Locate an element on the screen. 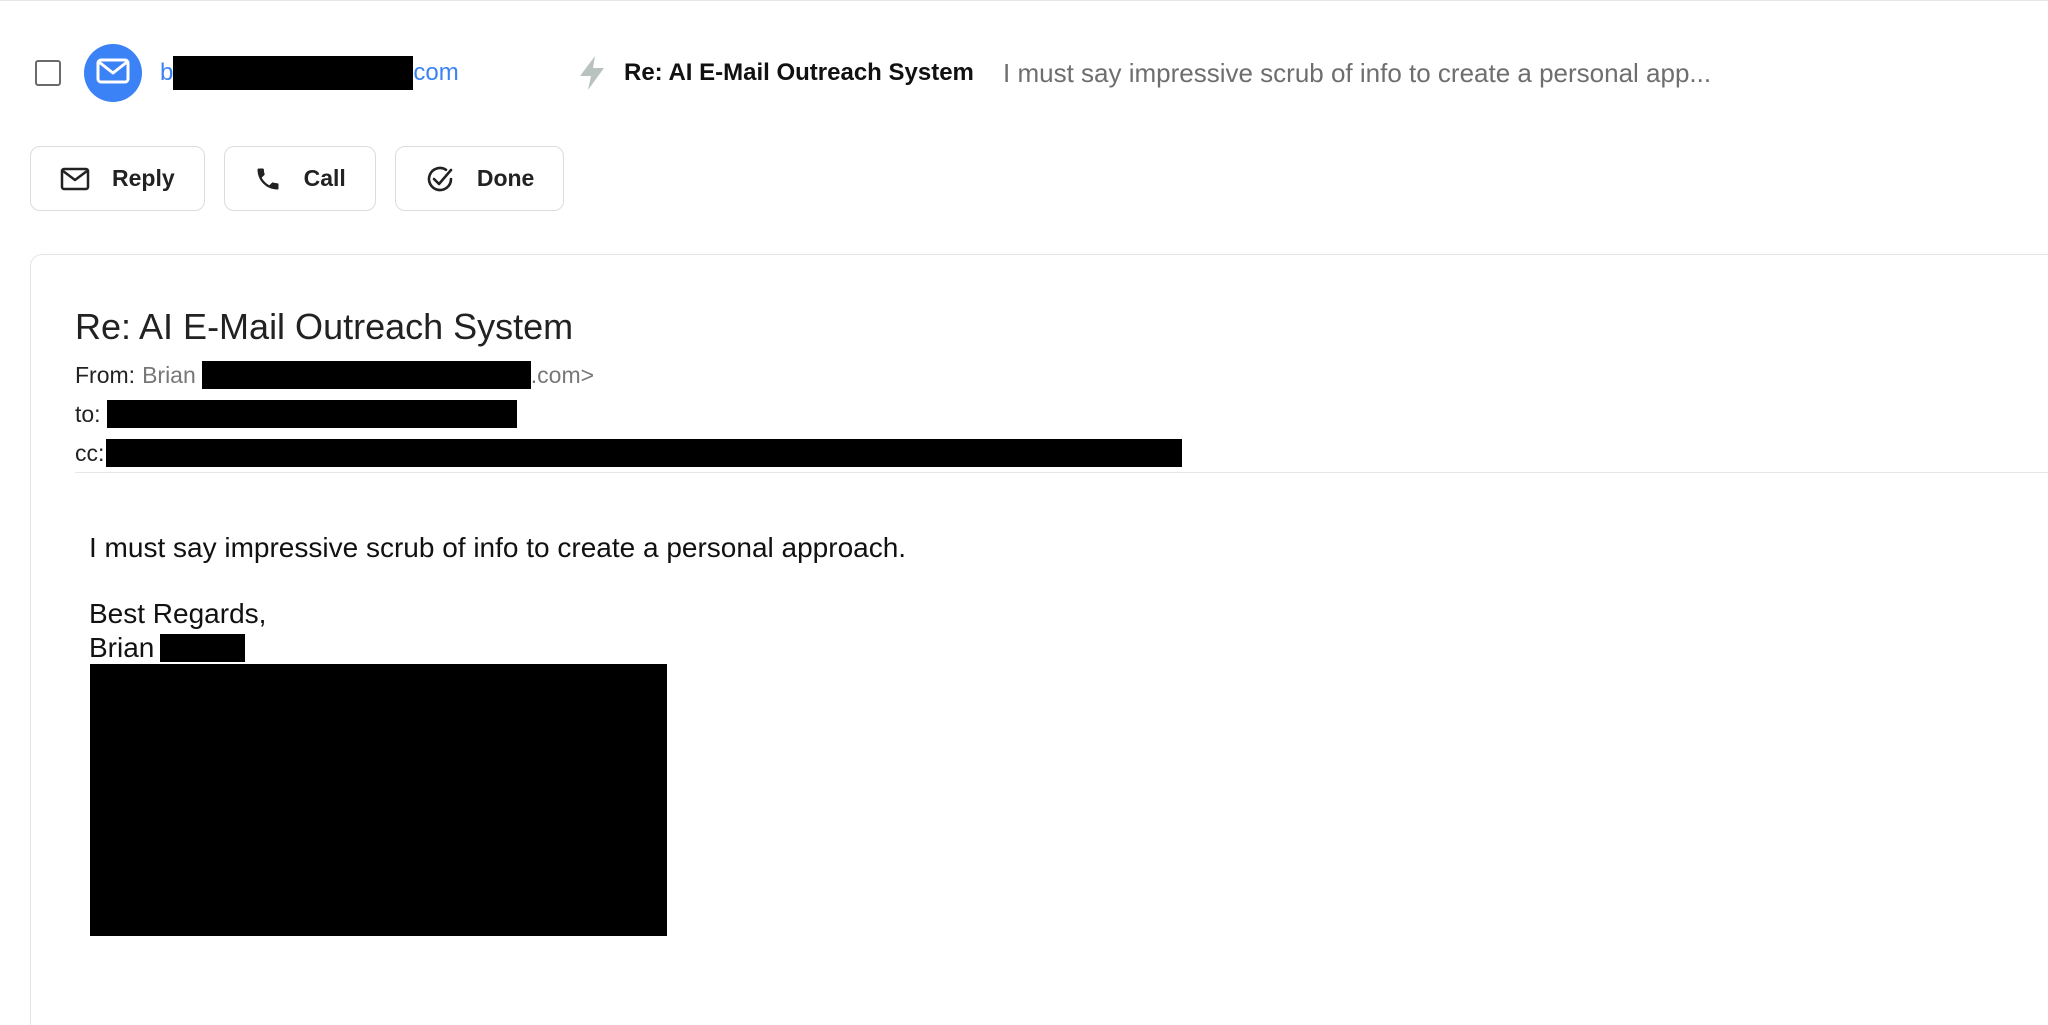  thread-subject: Re: AI E-Mail Outreach System is located at coordinates (799, 73).